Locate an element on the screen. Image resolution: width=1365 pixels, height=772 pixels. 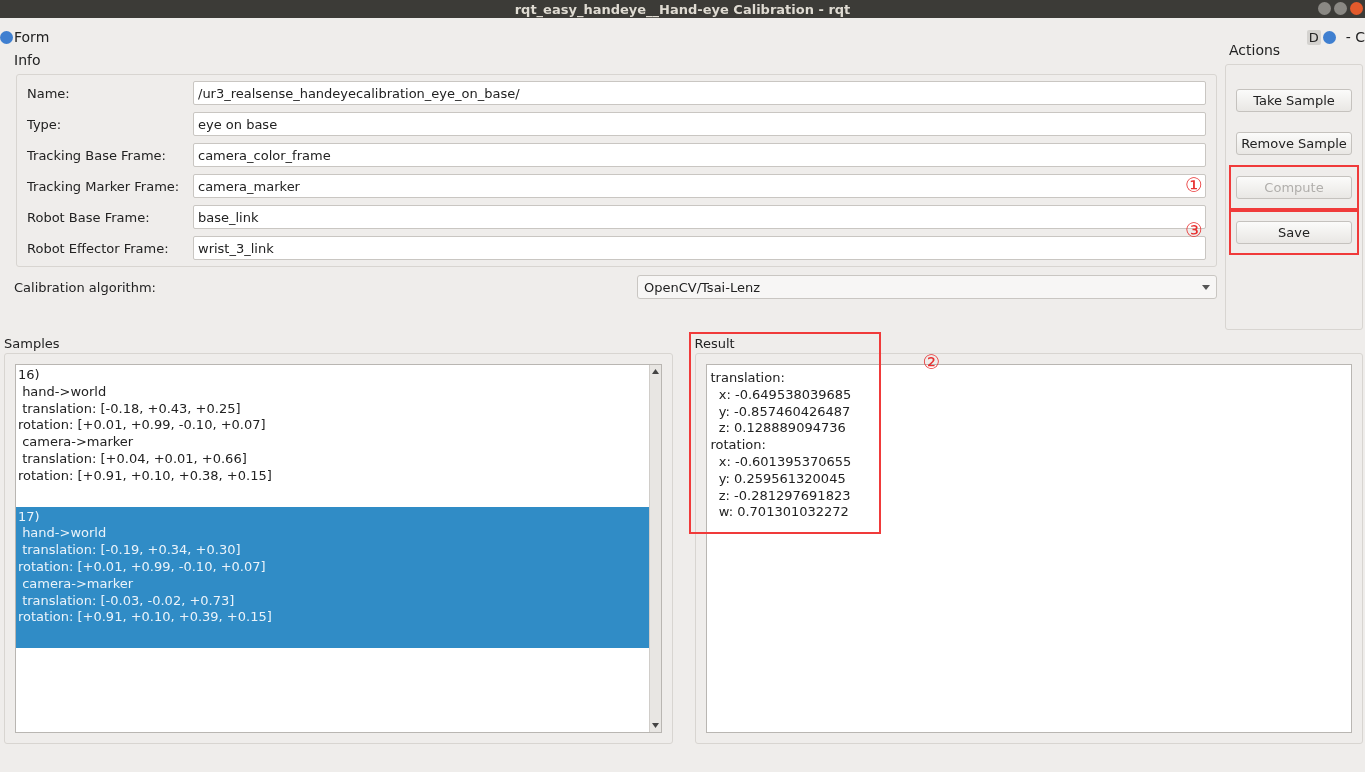
annotation-number: ① is located at coordinates (1194, 185).